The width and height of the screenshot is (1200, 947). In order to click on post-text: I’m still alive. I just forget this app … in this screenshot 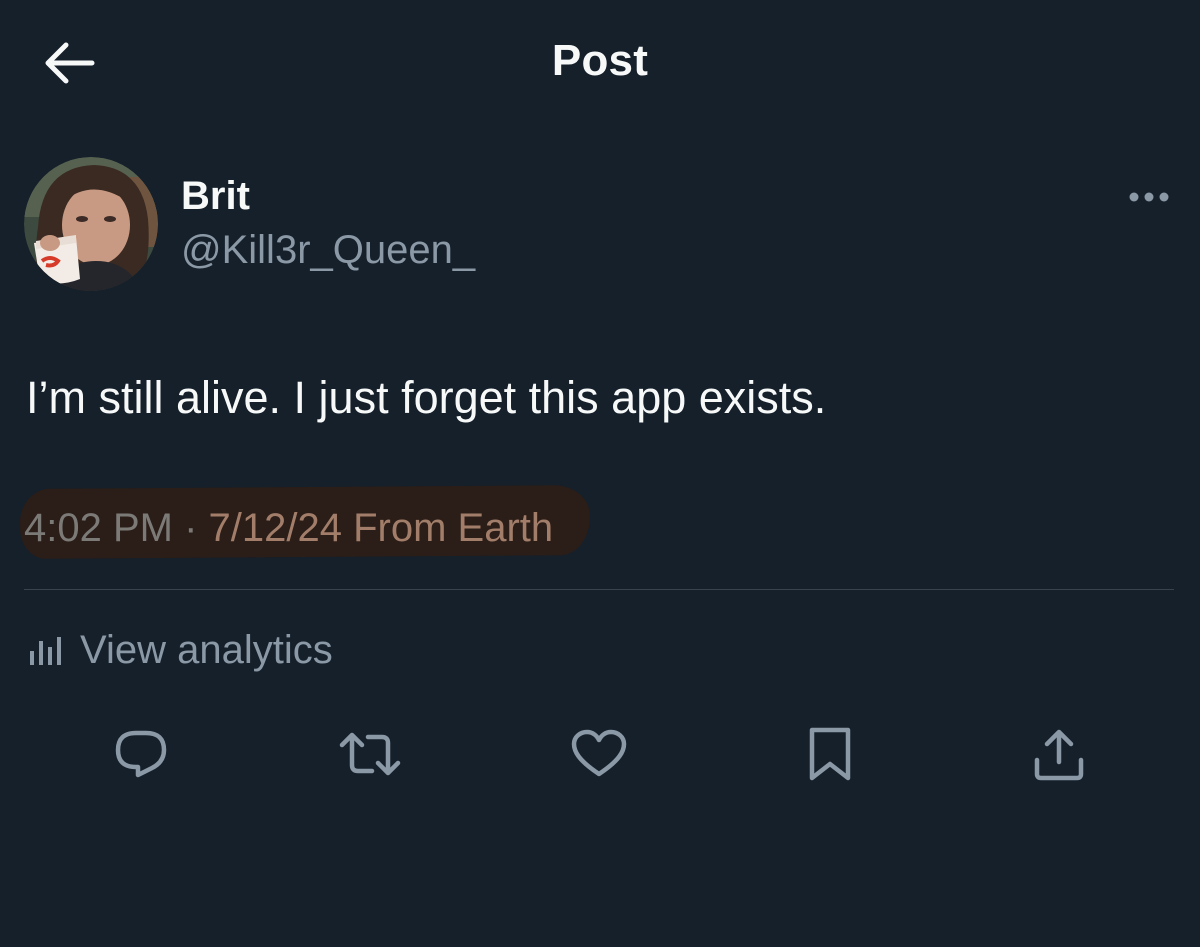, I will do `click(426, 397)`.